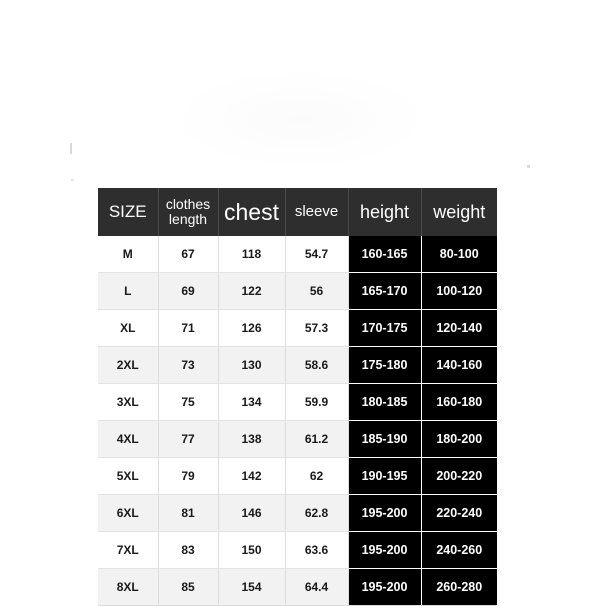  I want to click on cell-clothes-length: 83, so click(188, 550).